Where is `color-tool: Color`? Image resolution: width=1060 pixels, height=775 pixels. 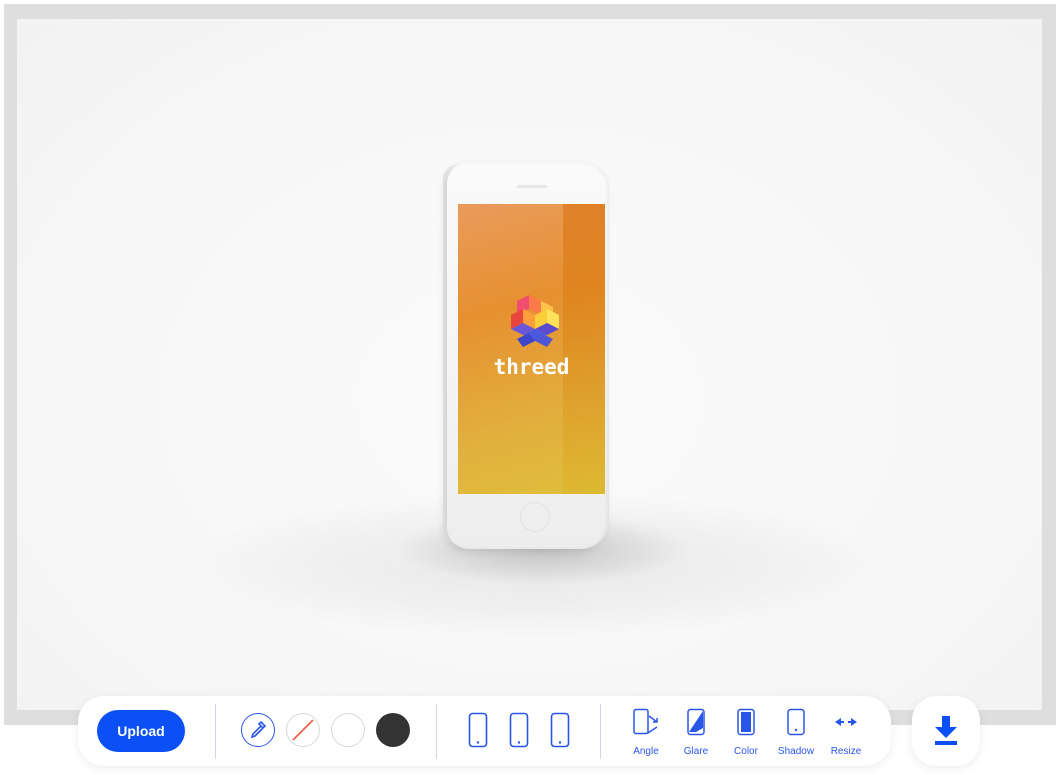 color-tool: Color is located at coordinates (746, 733).